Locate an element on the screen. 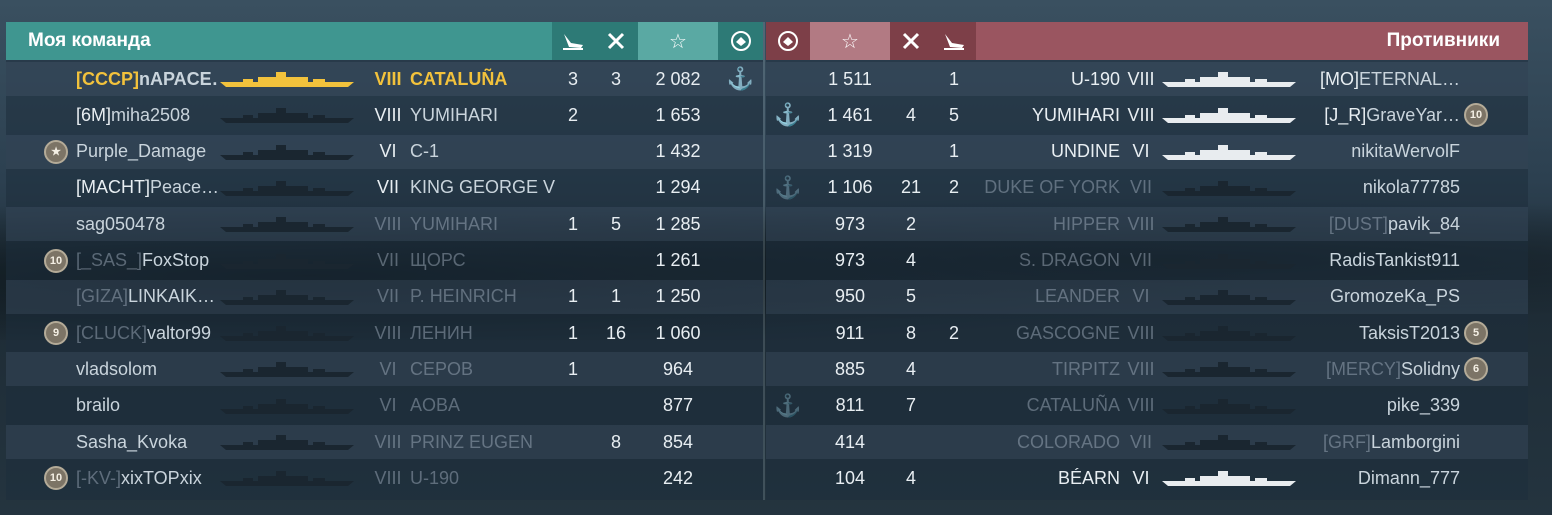 This screenshot has height=515, width=1552. player-name-cell: sag050478 is located at coordinates (147, 224).